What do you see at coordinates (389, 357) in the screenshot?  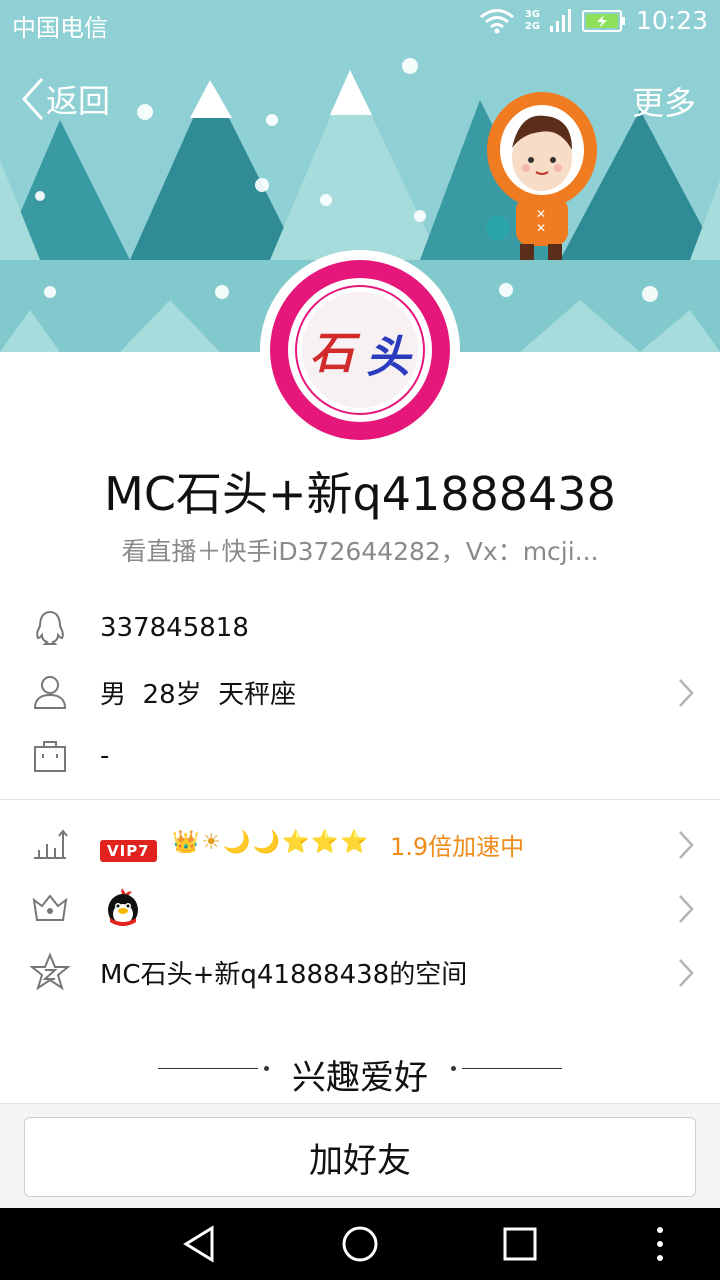 I see `svg-text: 头` at bounding box center [389, 357].